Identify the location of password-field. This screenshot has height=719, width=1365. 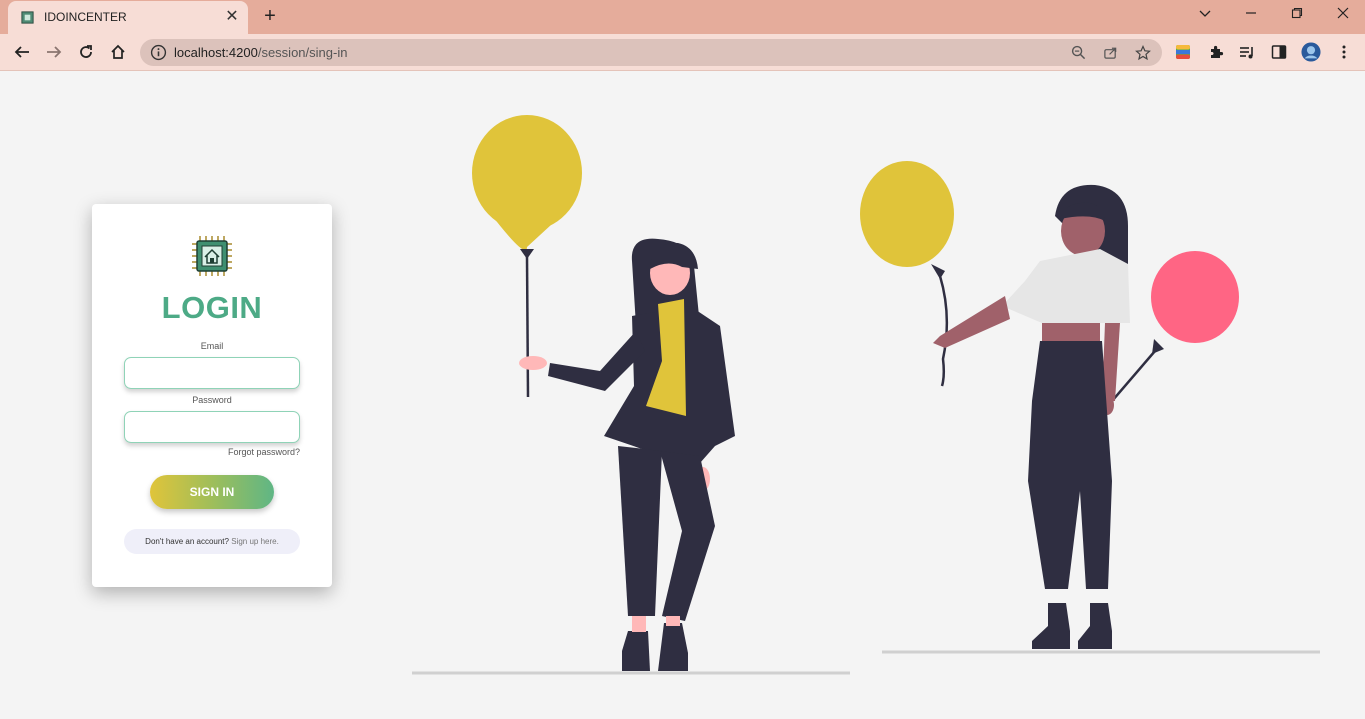
(212, 427).